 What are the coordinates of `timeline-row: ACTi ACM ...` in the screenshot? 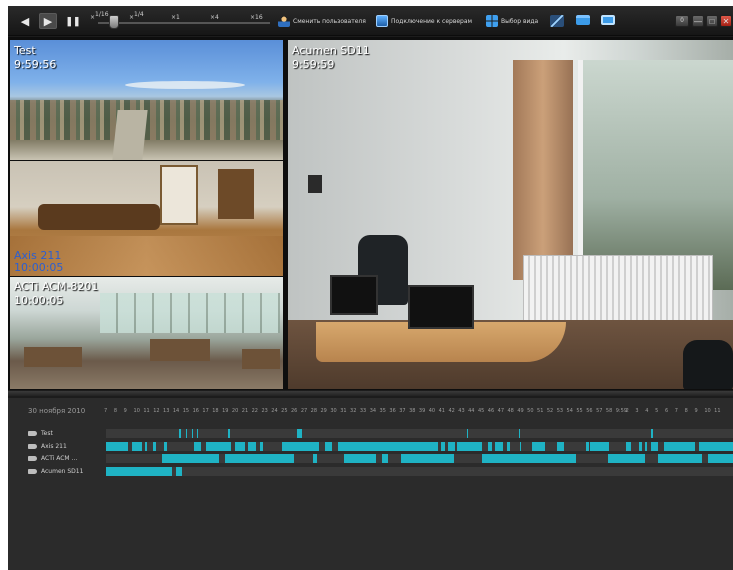 It's located at (380, 458).